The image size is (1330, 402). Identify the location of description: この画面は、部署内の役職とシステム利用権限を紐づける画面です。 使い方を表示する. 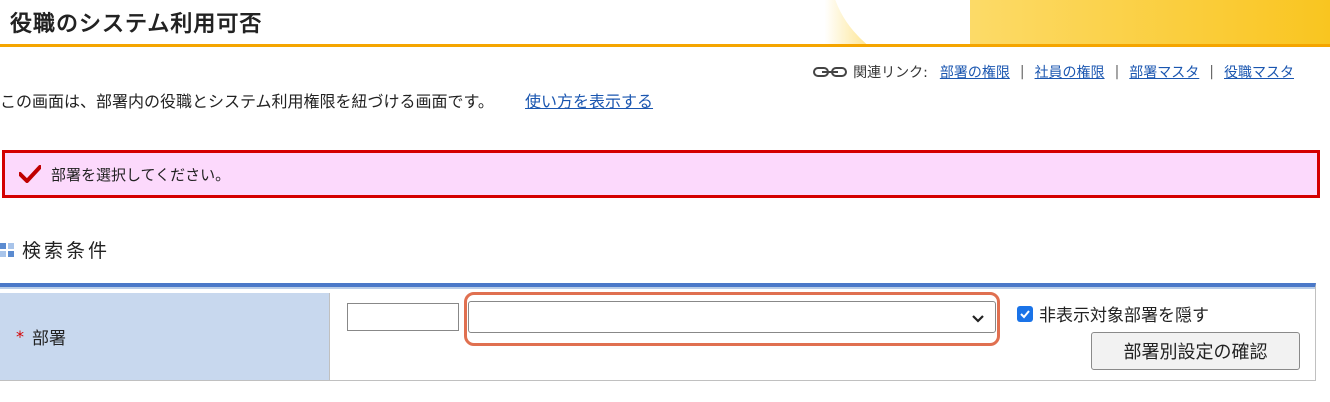
(326, 100).